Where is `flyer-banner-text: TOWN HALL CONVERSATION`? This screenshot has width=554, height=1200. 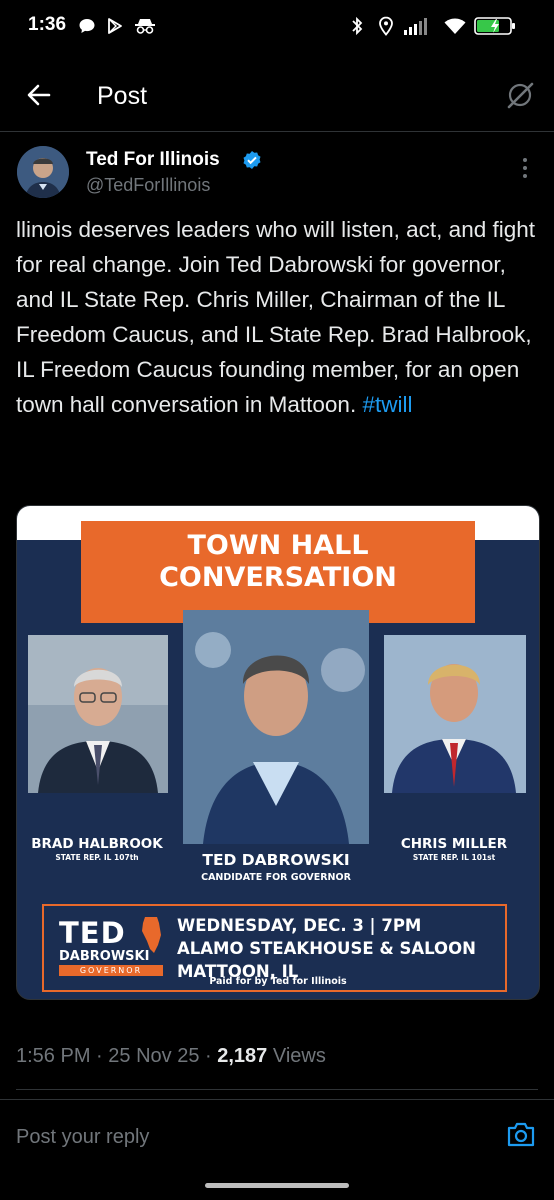 flyer-banner-text: TOWN HALL CONVERSATION is located at coordinates (278, 562).